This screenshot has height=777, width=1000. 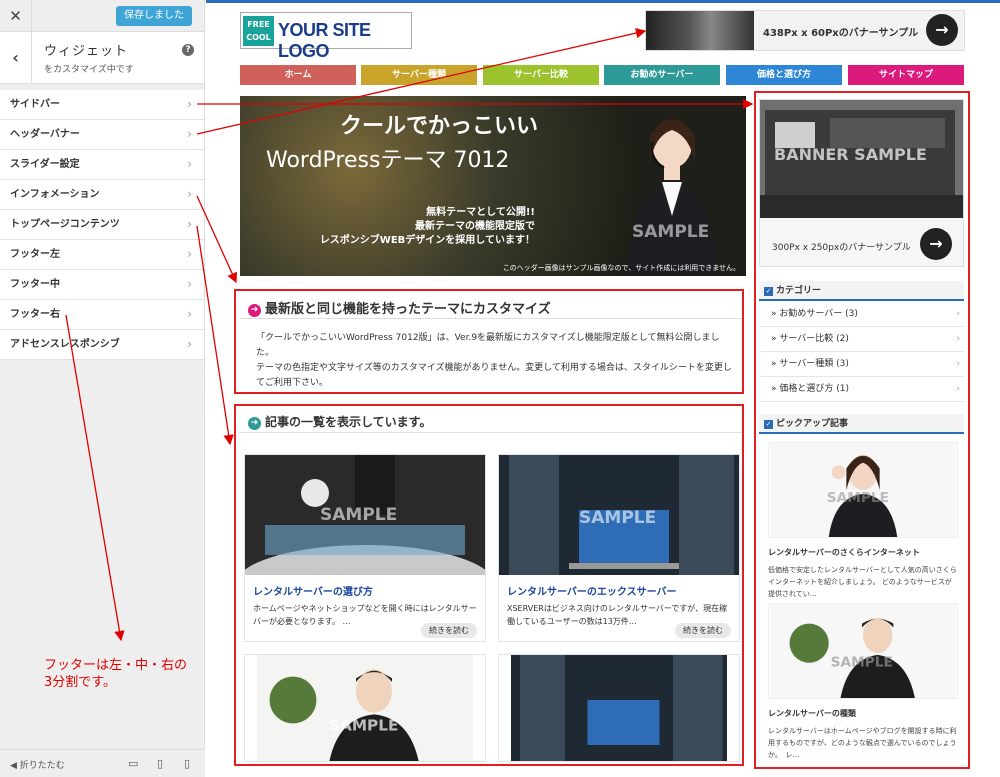 What do you see at coordinates (216, 239) in the screenshot?
I see `arrow-information` at bounding box center [216, 239].